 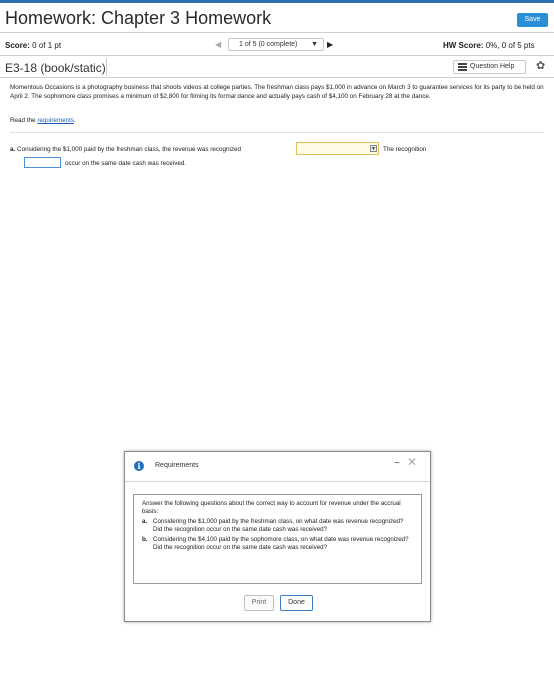 What do you see at coordinates (42, 162) in the screenshot?
I see `recognition-answer-input` at bounding box center [42, 162].